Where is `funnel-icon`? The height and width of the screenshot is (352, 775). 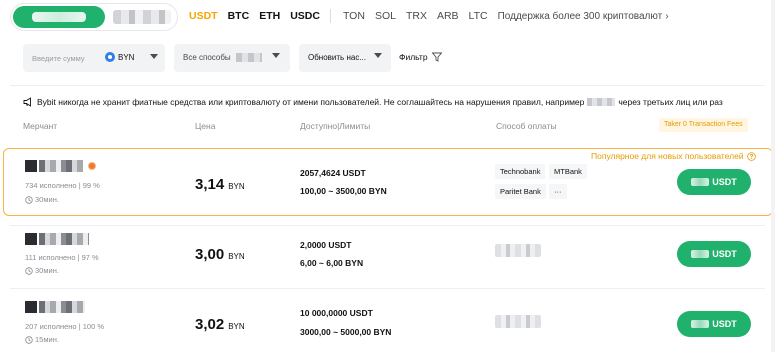
funnel-icon is located at coordinates (436, 57).